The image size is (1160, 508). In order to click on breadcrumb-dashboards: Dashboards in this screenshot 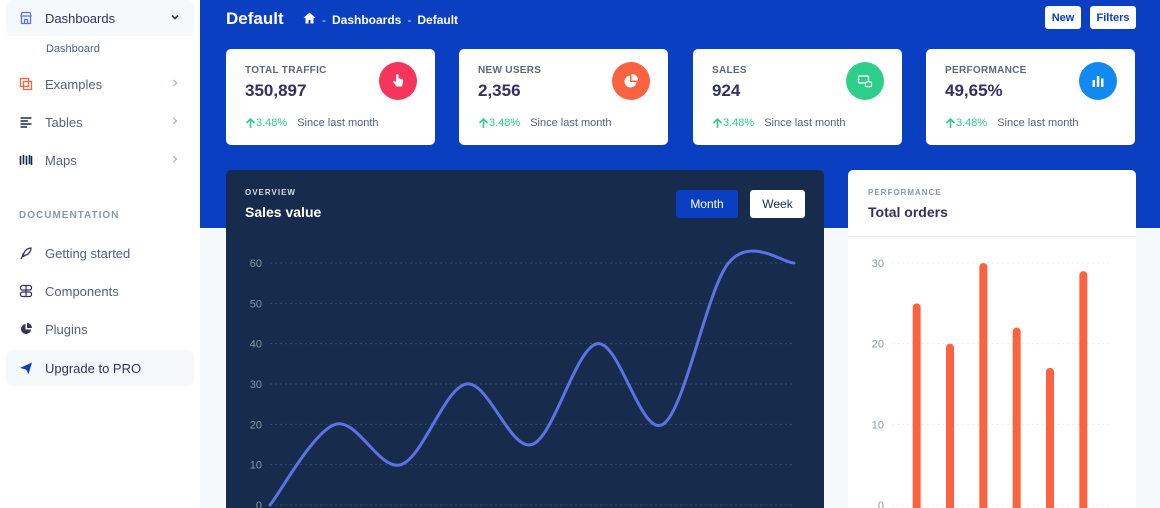, I will do `click(366, 20)`.